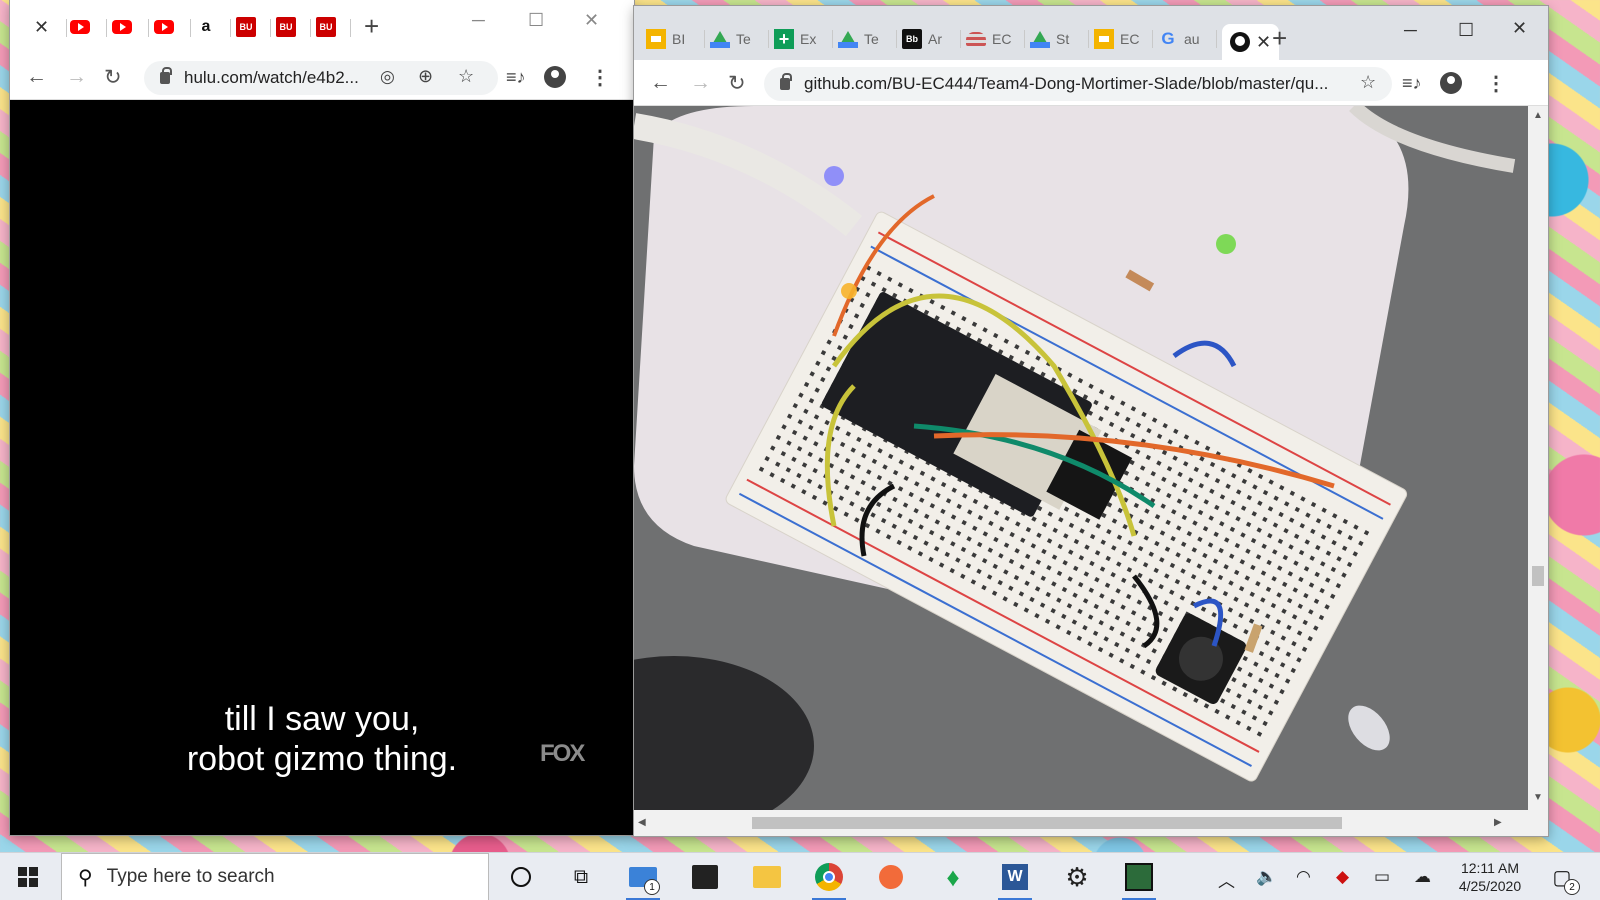 The height and width of the screenshot is (900, 1600). I want to click on tab-drive-6: St, so click(1049, 39).